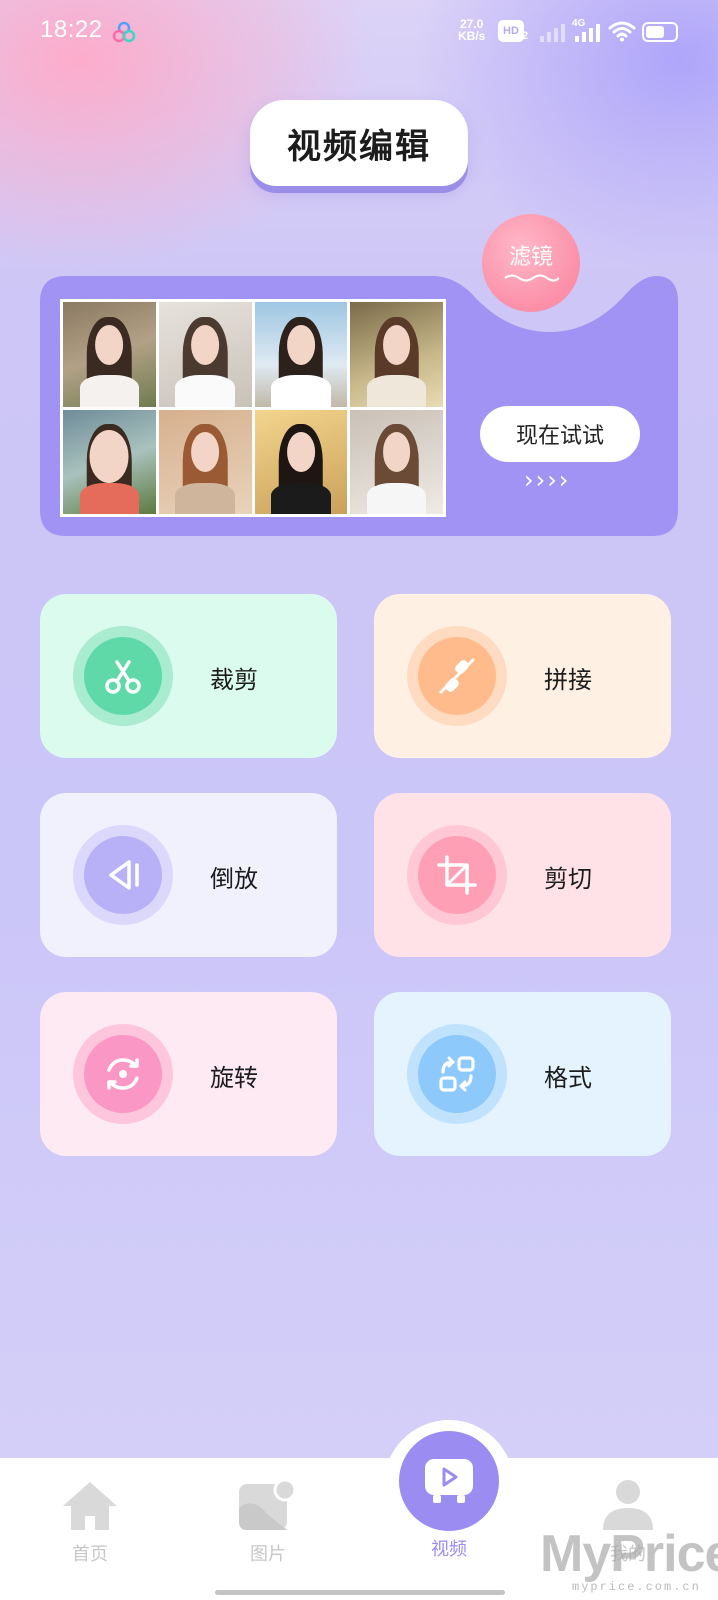 The image size is (718, 1600). I want to click on hd-sub-label: 2, so click(525, 36).